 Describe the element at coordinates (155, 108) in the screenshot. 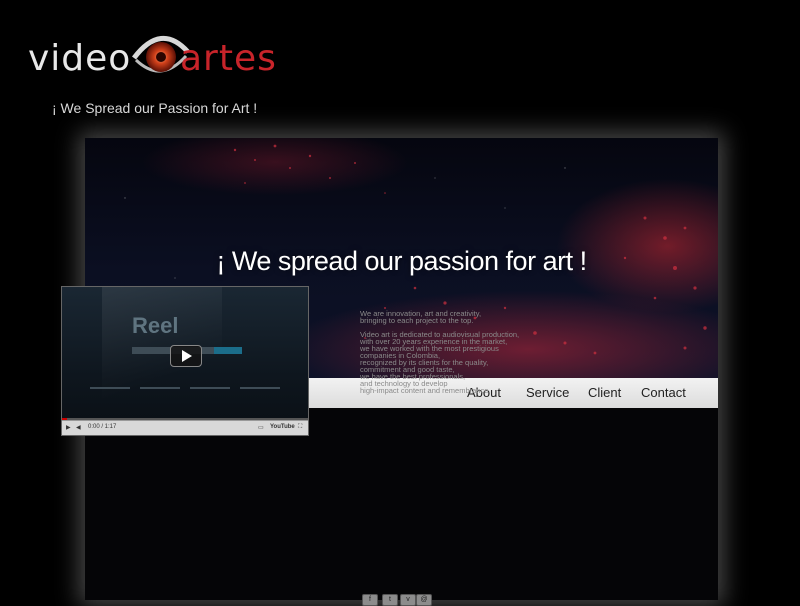

I see `tagline: ¡ We Spread our Passion for Art !` at that location.